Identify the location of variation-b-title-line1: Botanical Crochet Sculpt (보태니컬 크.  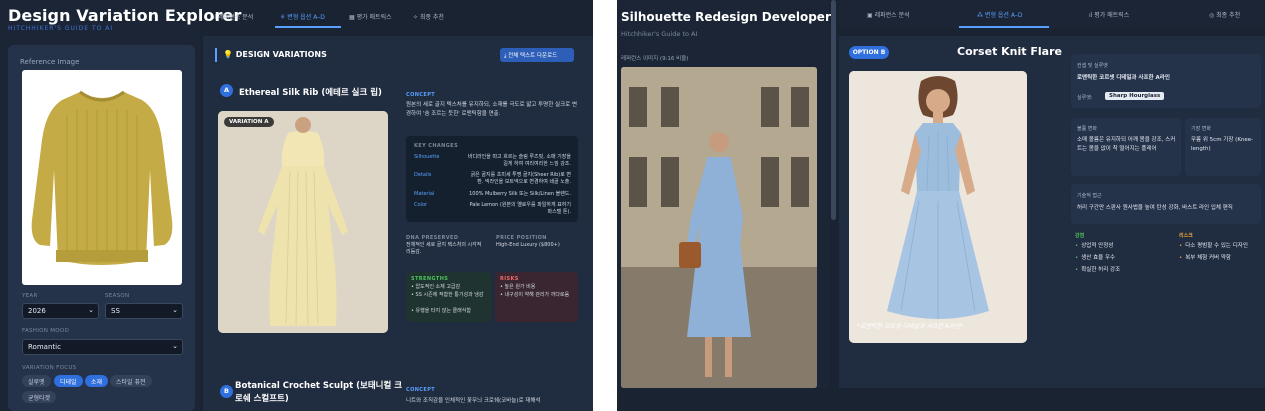
(319, 386).